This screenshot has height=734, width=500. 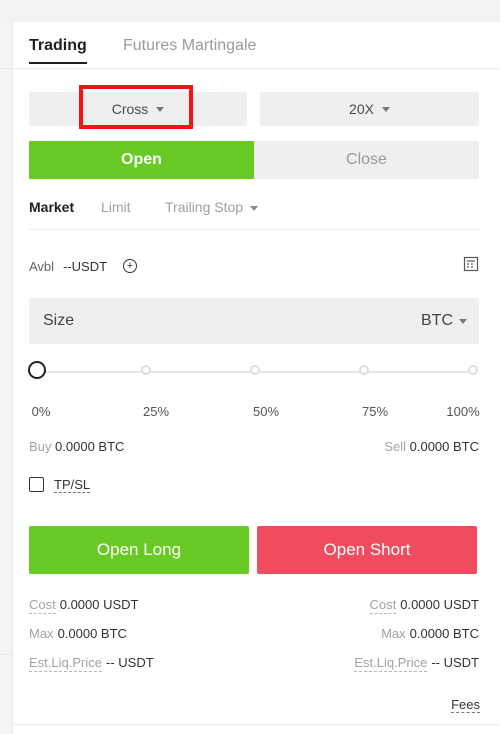 What do you see at coordinates (42, 266) in the screenshot?
I see `available-label: Avbl` at bounding box center [42, 266].